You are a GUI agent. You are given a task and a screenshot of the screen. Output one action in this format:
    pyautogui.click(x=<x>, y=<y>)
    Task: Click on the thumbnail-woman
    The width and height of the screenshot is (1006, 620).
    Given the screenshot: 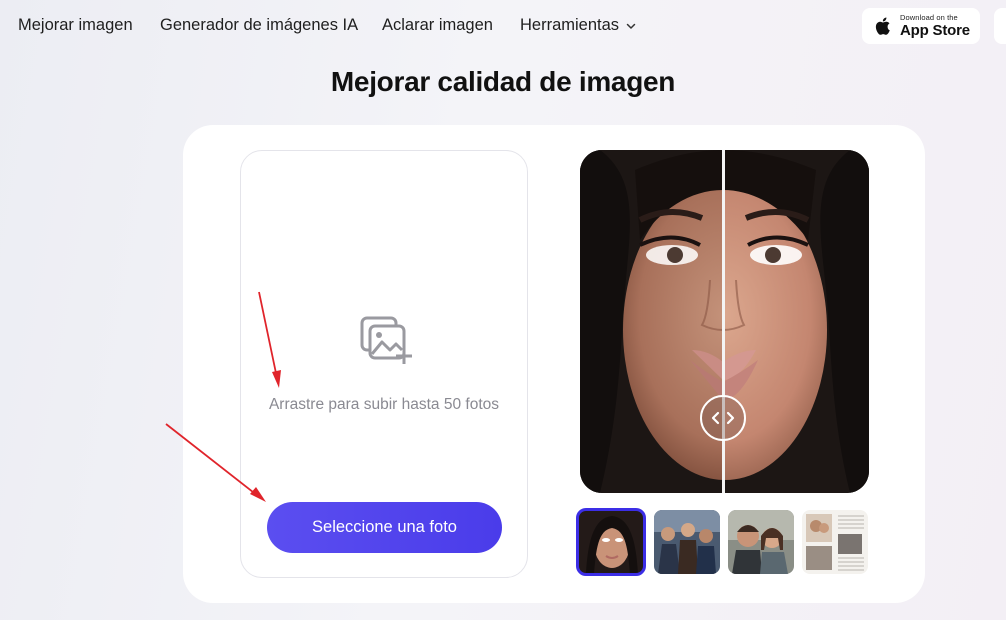 What is the action you would take?
    pyautogui.click(x=611, y=542)
    